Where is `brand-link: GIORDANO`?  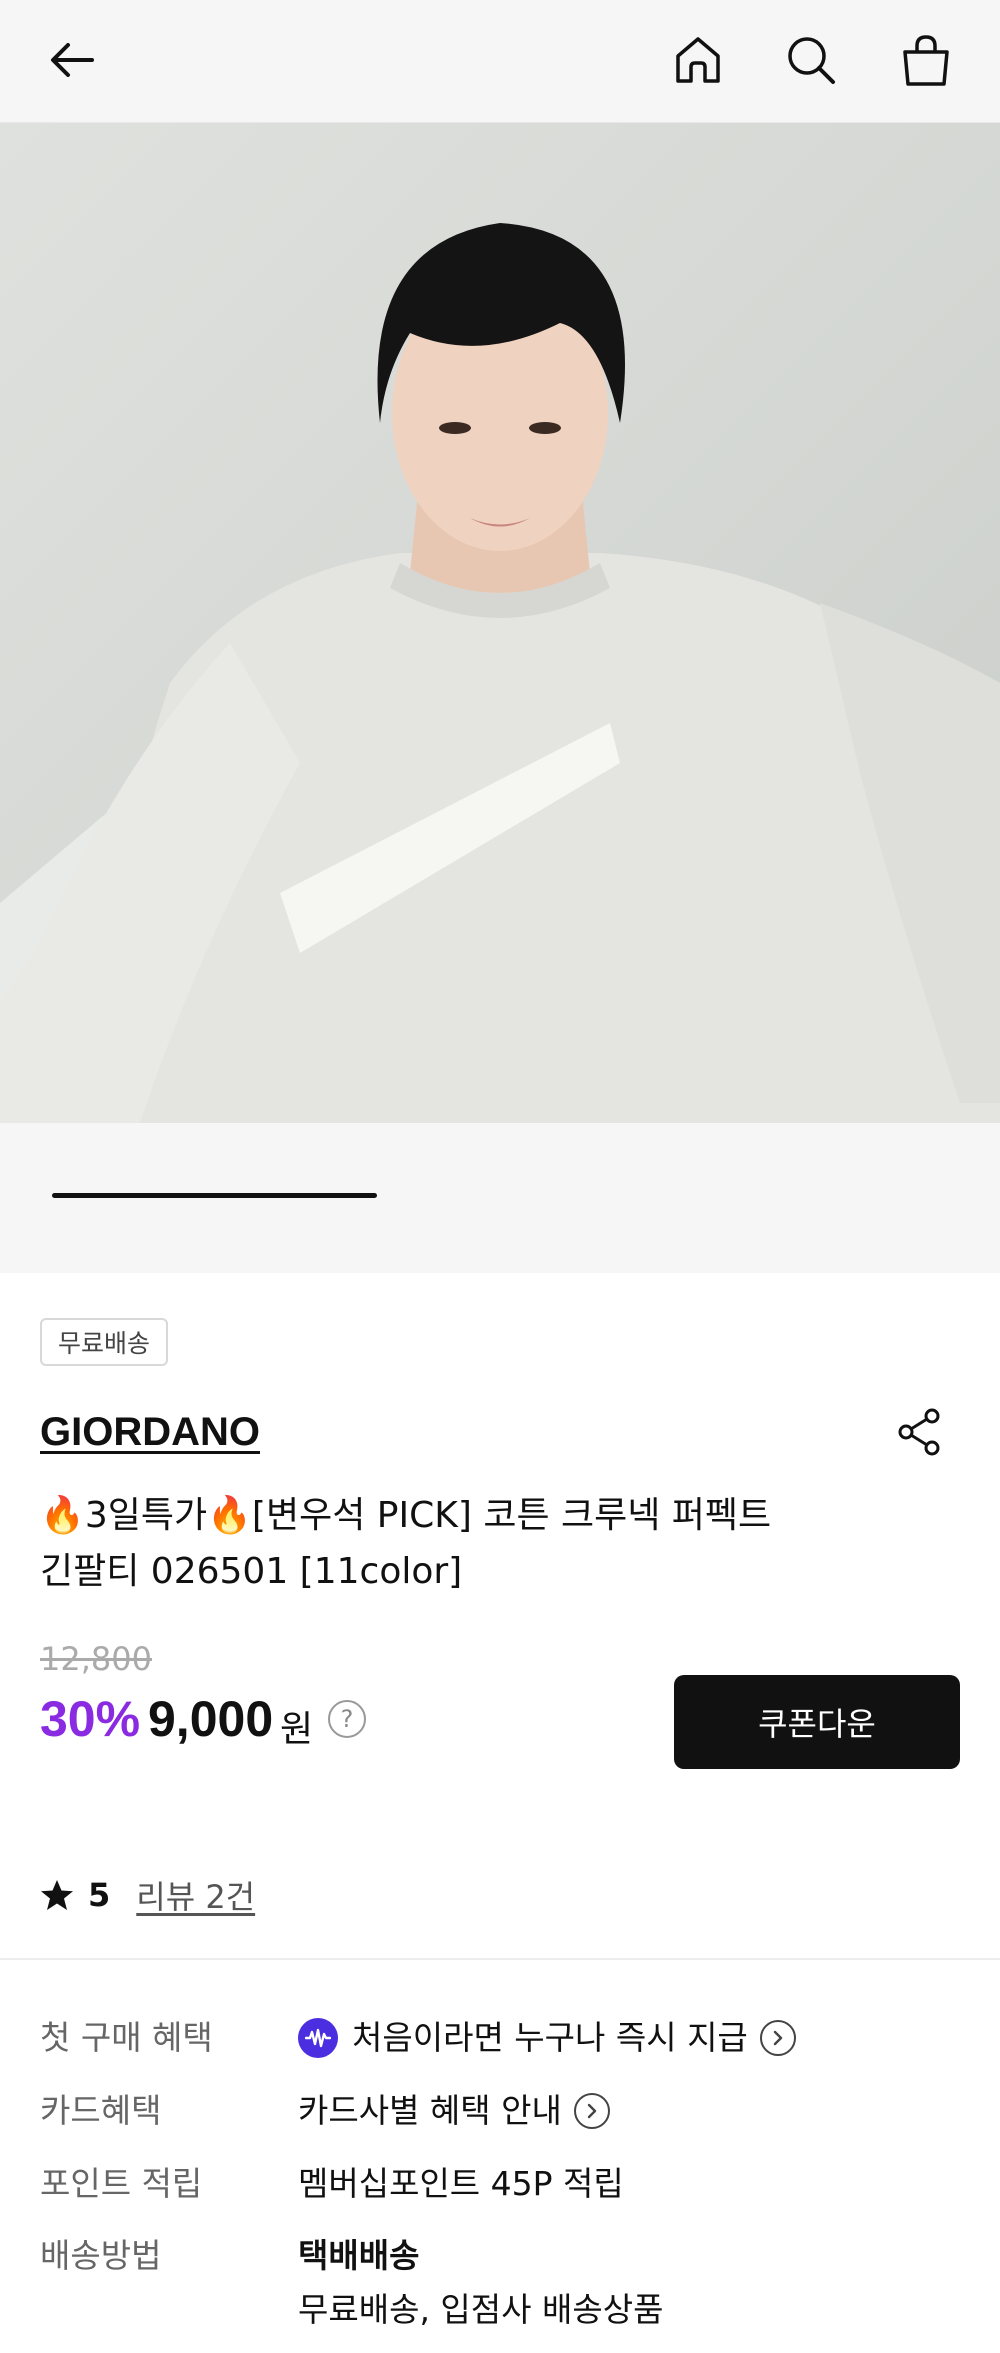 brand-link: GIORDANO is located at coordinates (150, 1432).